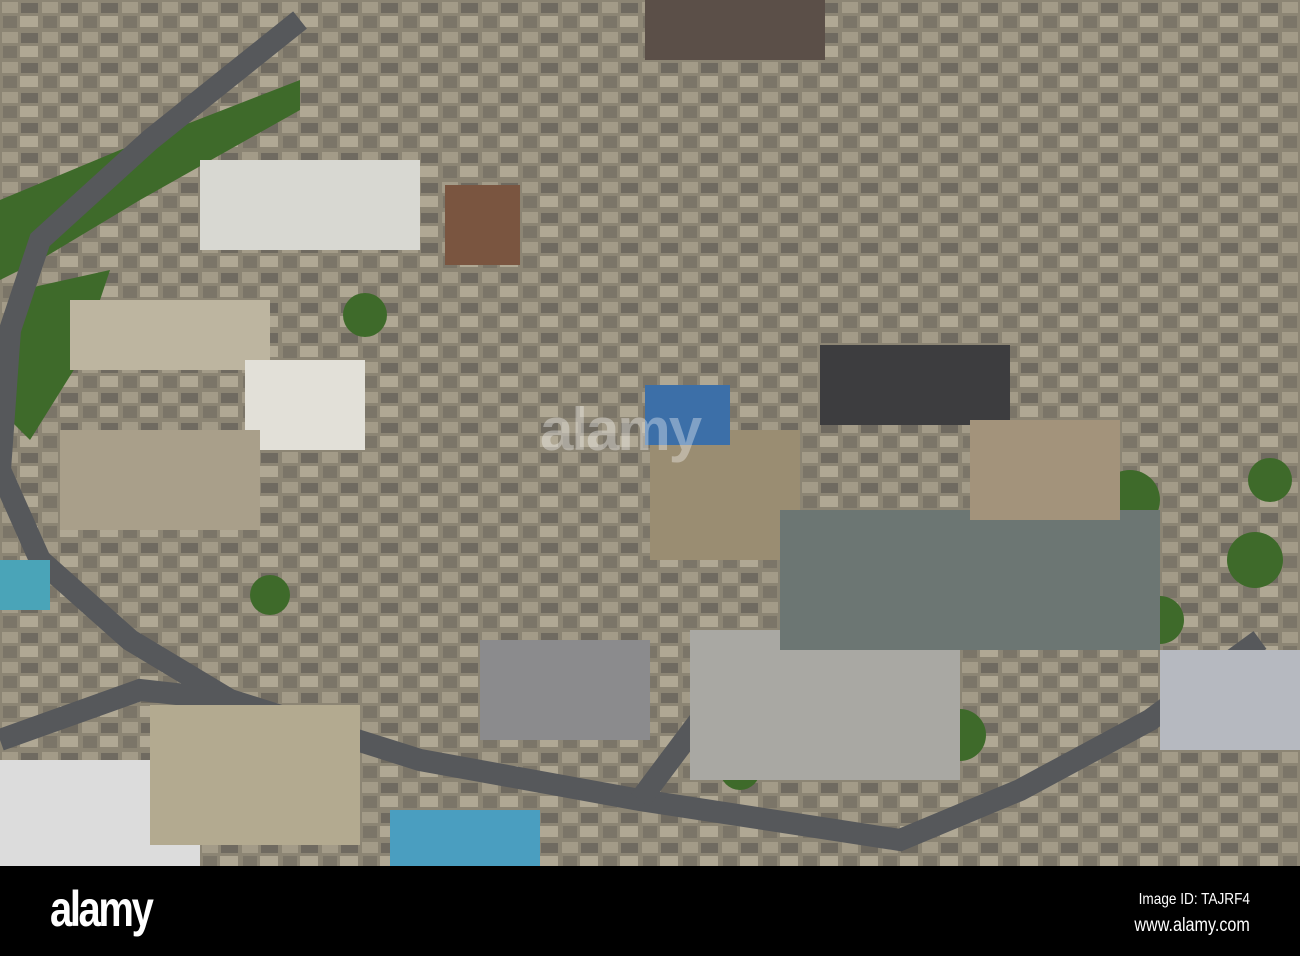  I want to click on image-id: Image ID: TAJRF4, so click(1194, 899).